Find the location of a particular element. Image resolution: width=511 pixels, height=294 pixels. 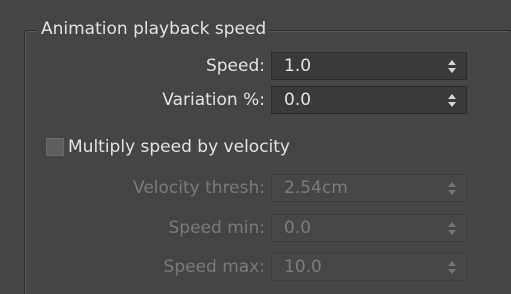

speed-max-label: Speed max: is located at coordinates (214, 267).